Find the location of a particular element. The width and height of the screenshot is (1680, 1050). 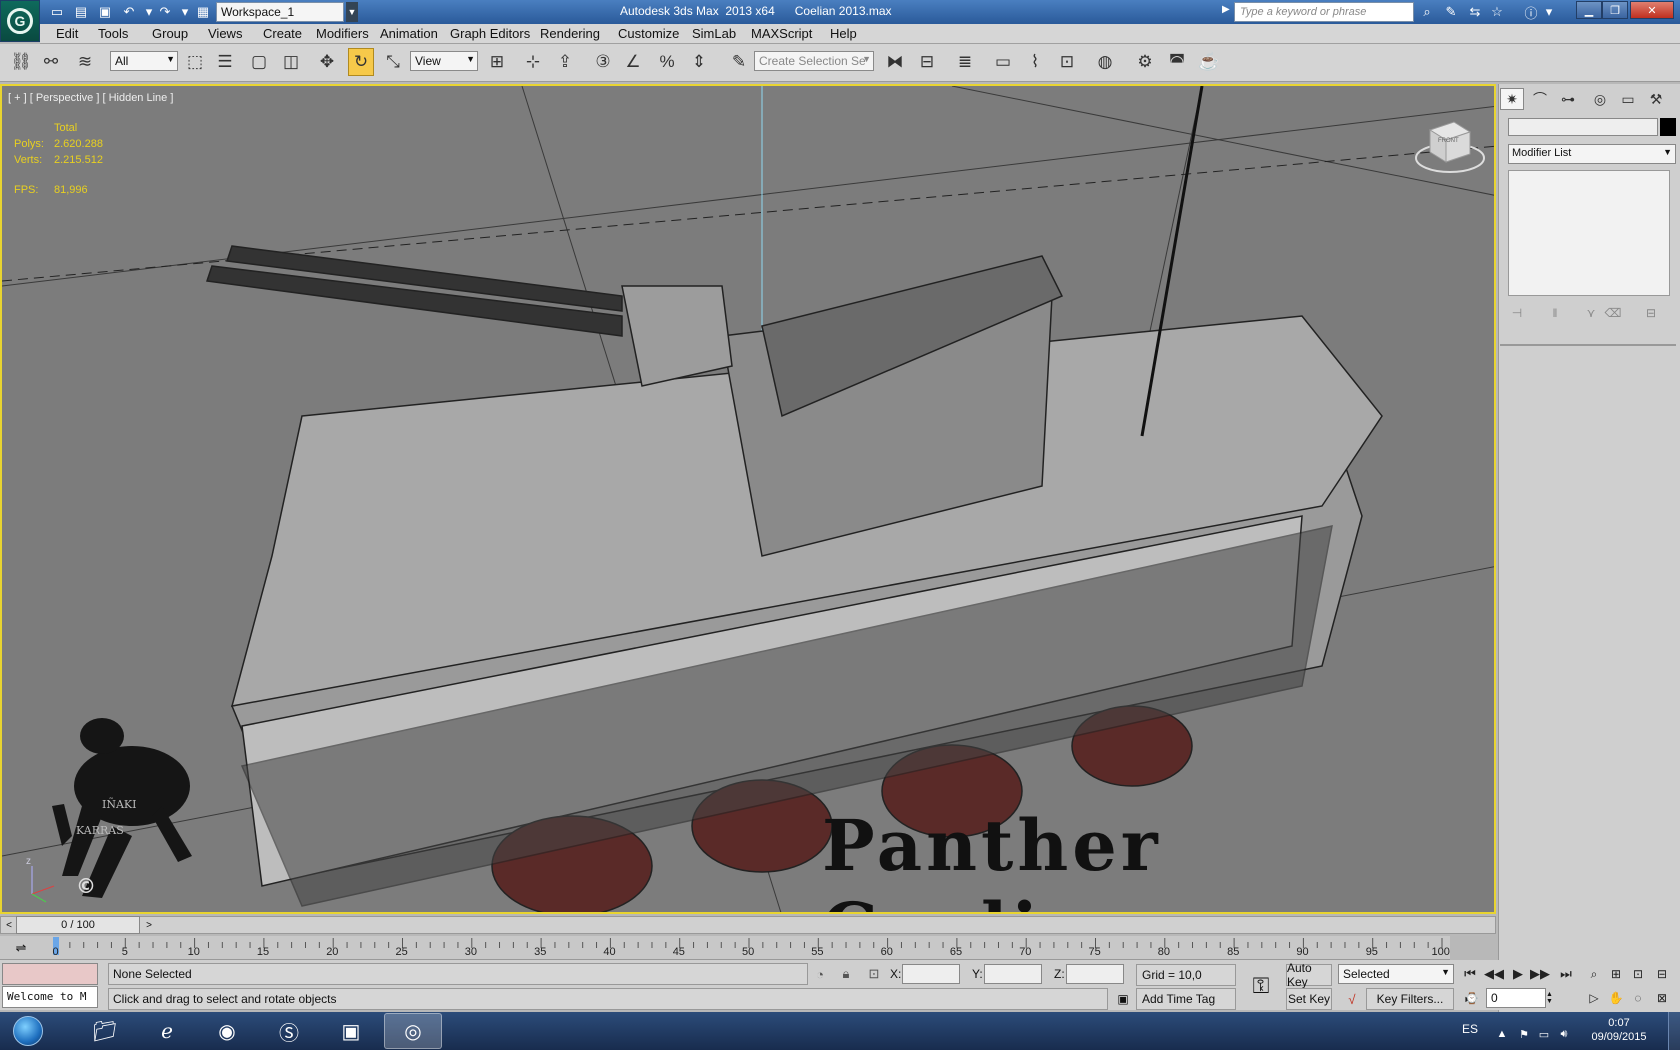

viewport-label-menu: [ + ] [ Perspective ] [ Hidden Line ] is located at coordinates (90, 98).